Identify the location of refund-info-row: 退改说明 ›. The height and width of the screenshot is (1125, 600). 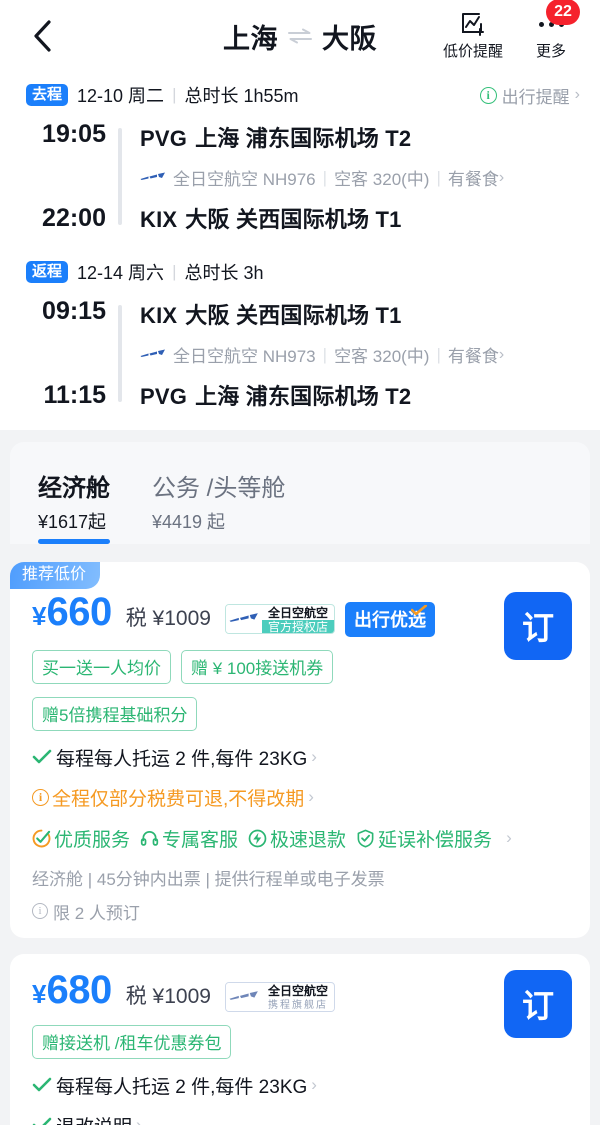
(302, 1118).